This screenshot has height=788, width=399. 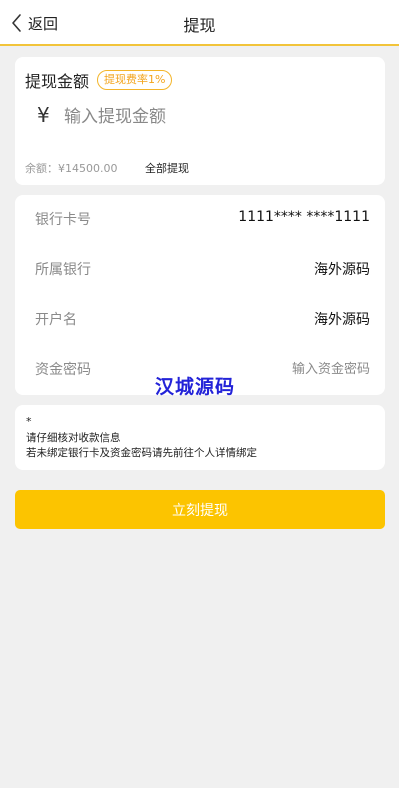 I want to click on balance-text: 余额：¥14500.00, so click(x=71, y=168).